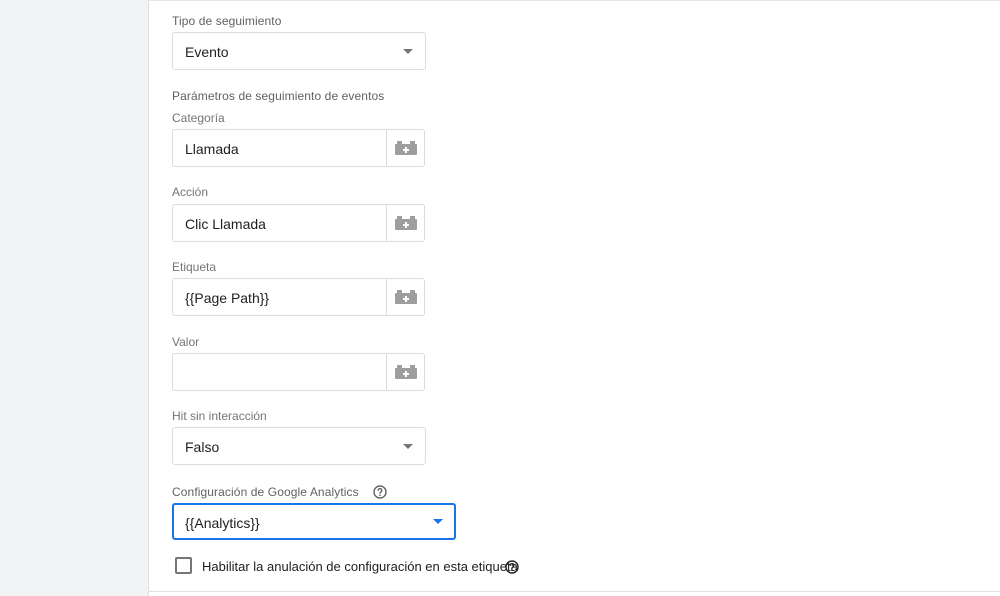 Image resolution: width=1000 pixels, height=596 pixels. I want to click on section-divider, so click(574, 591).